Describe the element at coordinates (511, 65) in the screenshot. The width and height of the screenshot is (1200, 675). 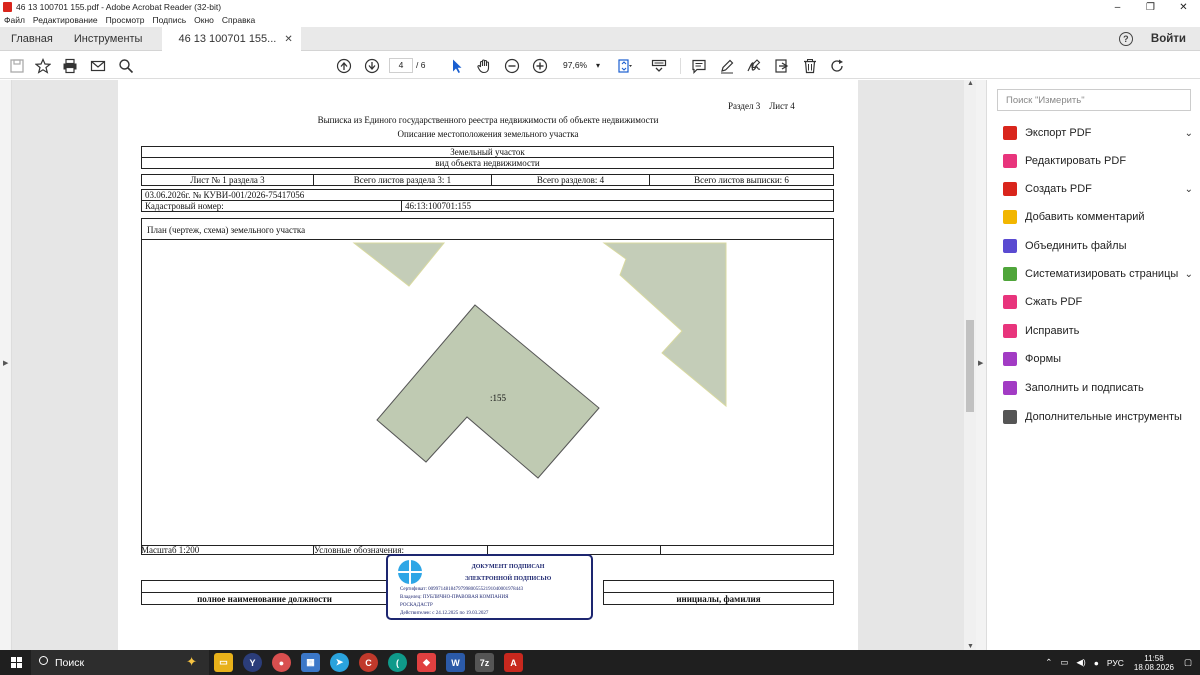
I see `zoom-out-icon` at that location.